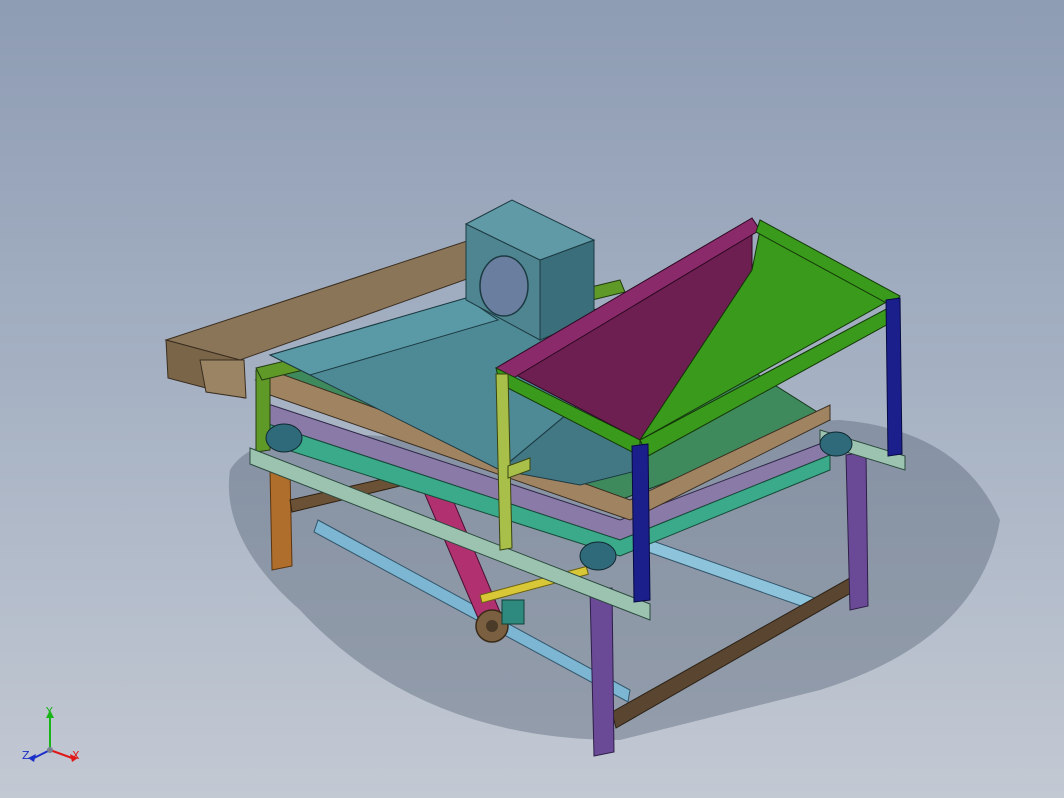  I want to click on leg-back-right, so click(857, 531).